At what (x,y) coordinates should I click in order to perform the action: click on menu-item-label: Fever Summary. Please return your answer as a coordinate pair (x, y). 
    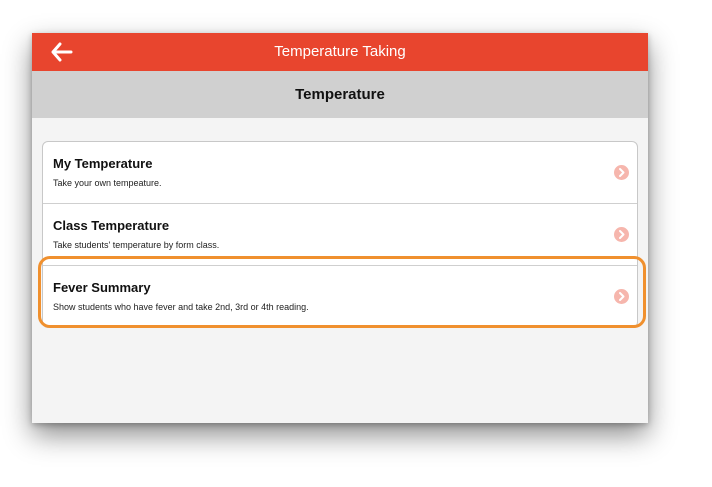
    Looking at the image, I should click on (102, 287).